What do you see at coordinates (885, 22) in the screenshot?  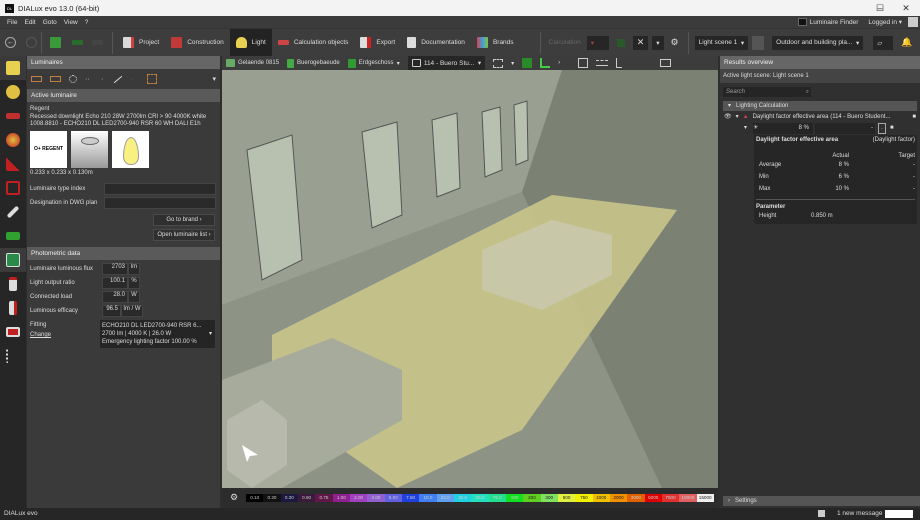 I see `login-menu: Logged in ▾` at bounding box center [885, 22].